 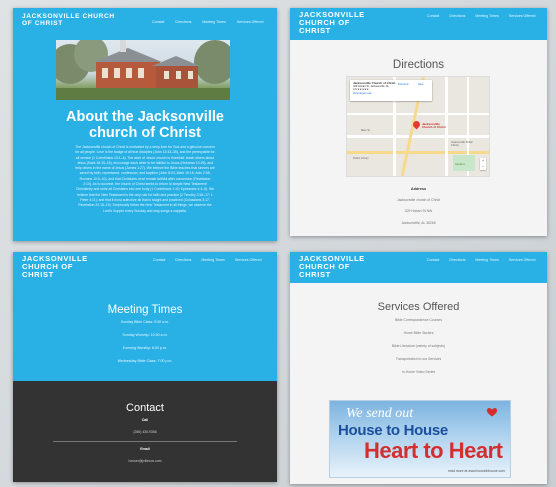 What do you see at coordinates (420, 84) in the screenshot?
I see `map-save-link: Save` at bounding box center [420, 84].